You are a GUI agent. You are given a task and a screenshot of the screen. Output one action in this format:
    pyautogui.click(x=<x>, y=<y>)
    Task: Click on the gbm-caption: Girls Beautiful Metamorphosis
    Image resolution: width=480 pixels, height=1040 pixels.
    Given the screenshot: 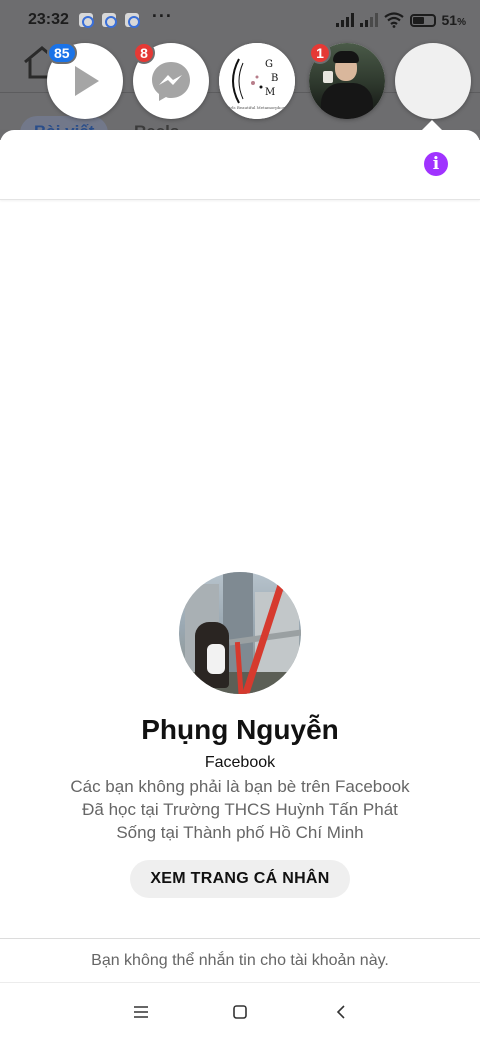 What is the action you would take?
    pyautogui.click(x=257, y=107)
    